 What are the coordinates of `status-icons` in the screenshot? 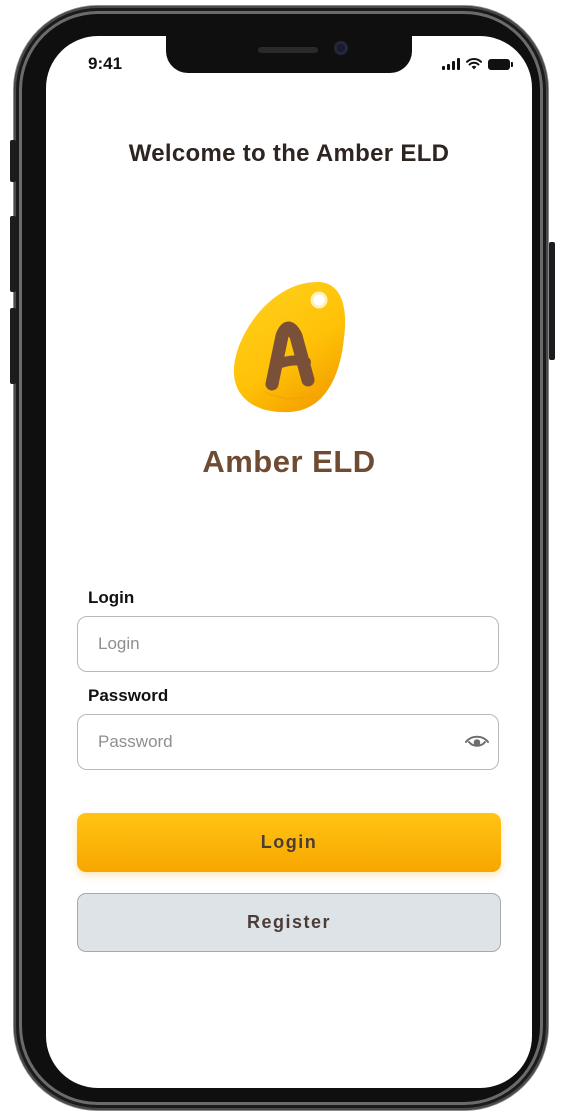 It's located at (477, 63).